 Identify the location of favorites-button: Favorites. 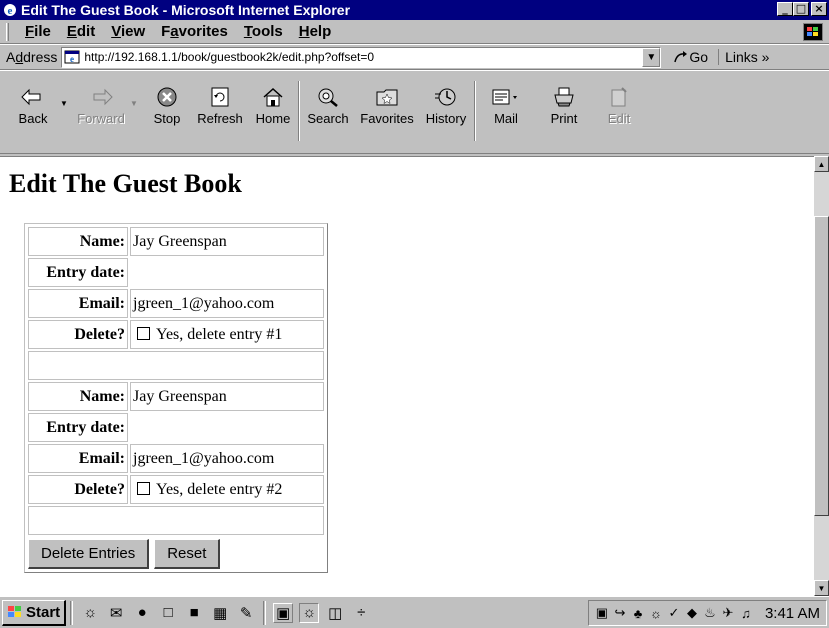
(387, 111).